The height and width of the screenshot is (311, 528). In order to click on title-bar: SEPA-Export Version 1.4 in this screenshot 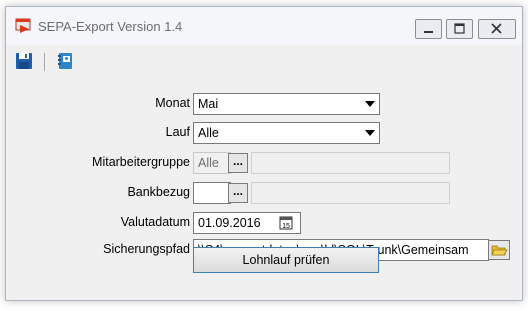, I will do `click(264, 26)`.